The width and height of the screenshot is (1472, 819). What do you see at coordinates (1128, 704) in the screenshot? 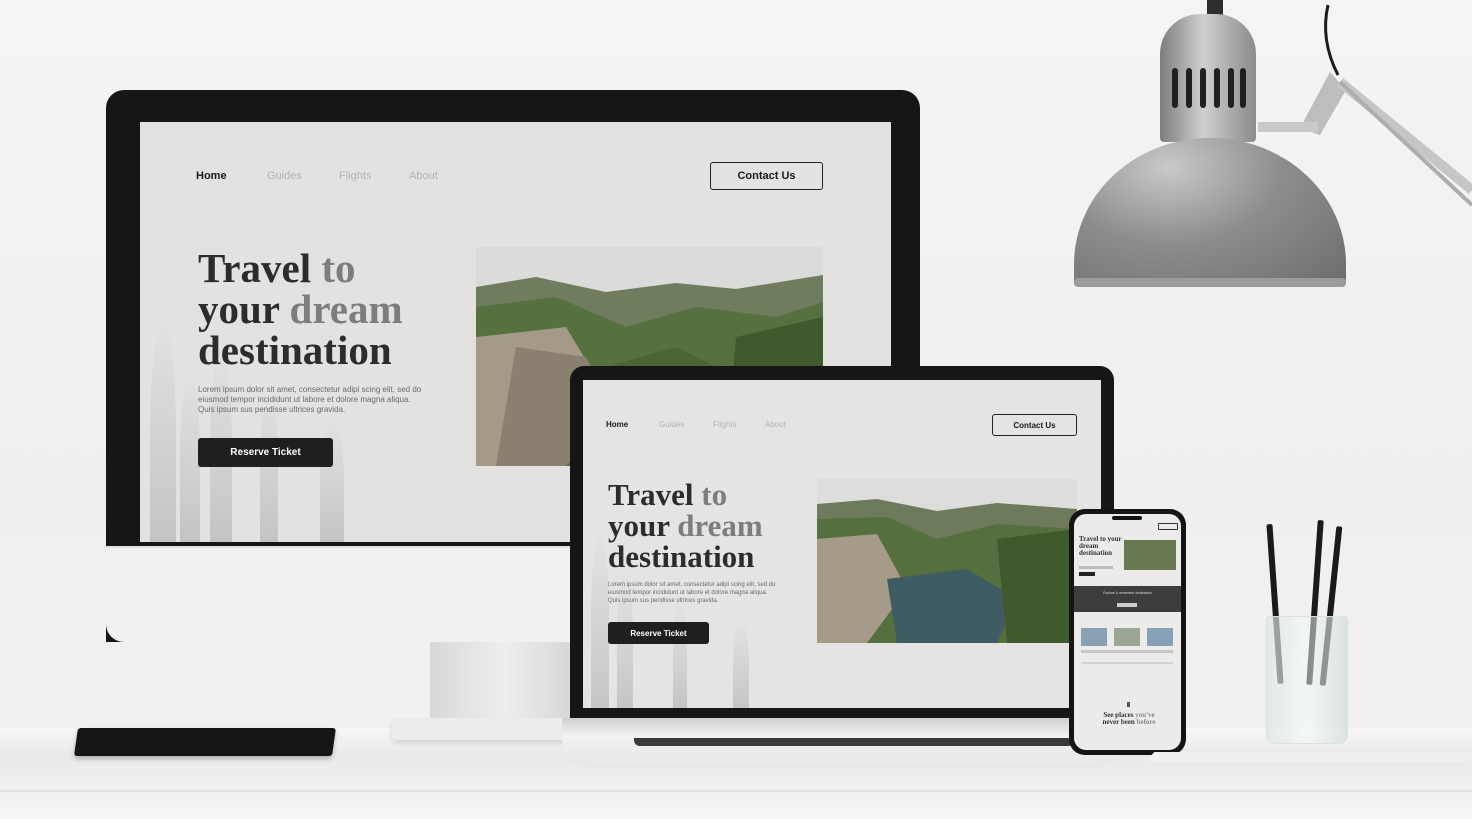
I see `phone-pin-icon` at bounding box center [1128, 704].